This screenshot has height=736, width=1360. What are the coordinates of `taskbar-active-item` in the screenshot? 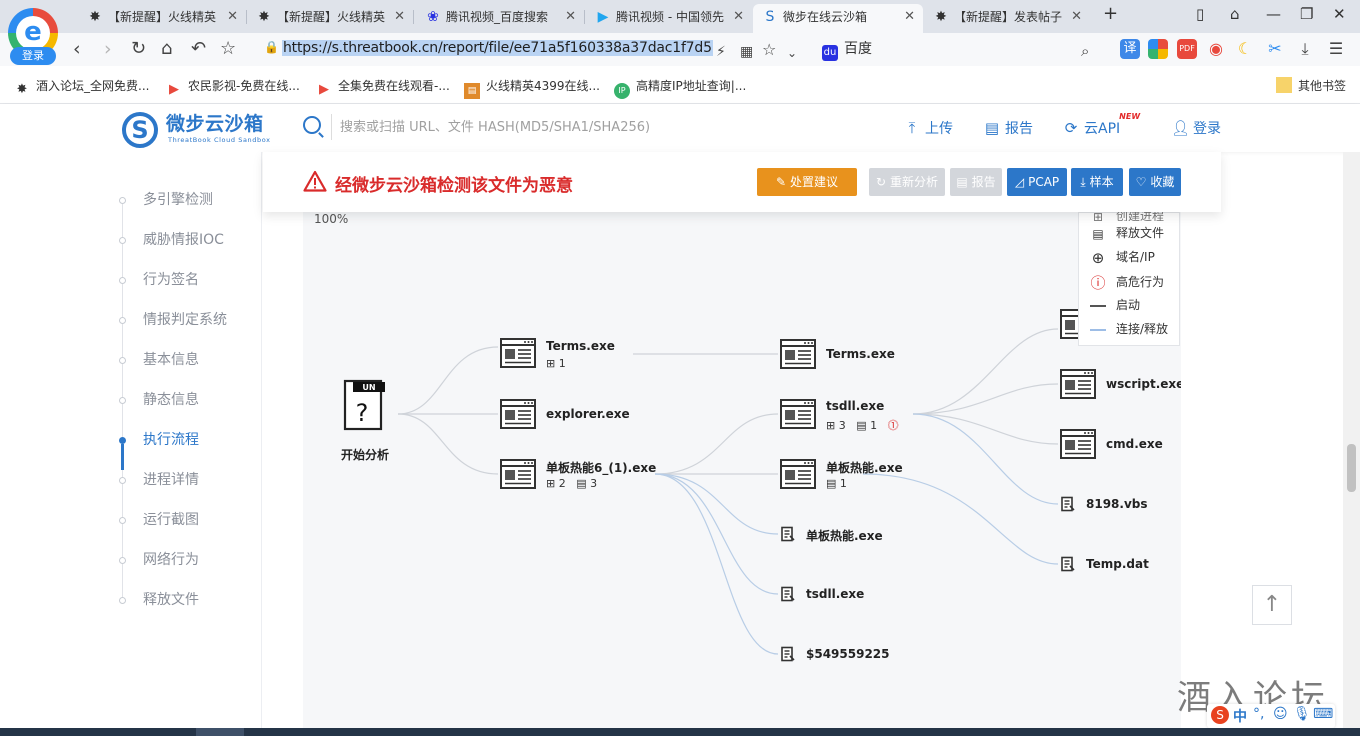 It's located at (220, 732).